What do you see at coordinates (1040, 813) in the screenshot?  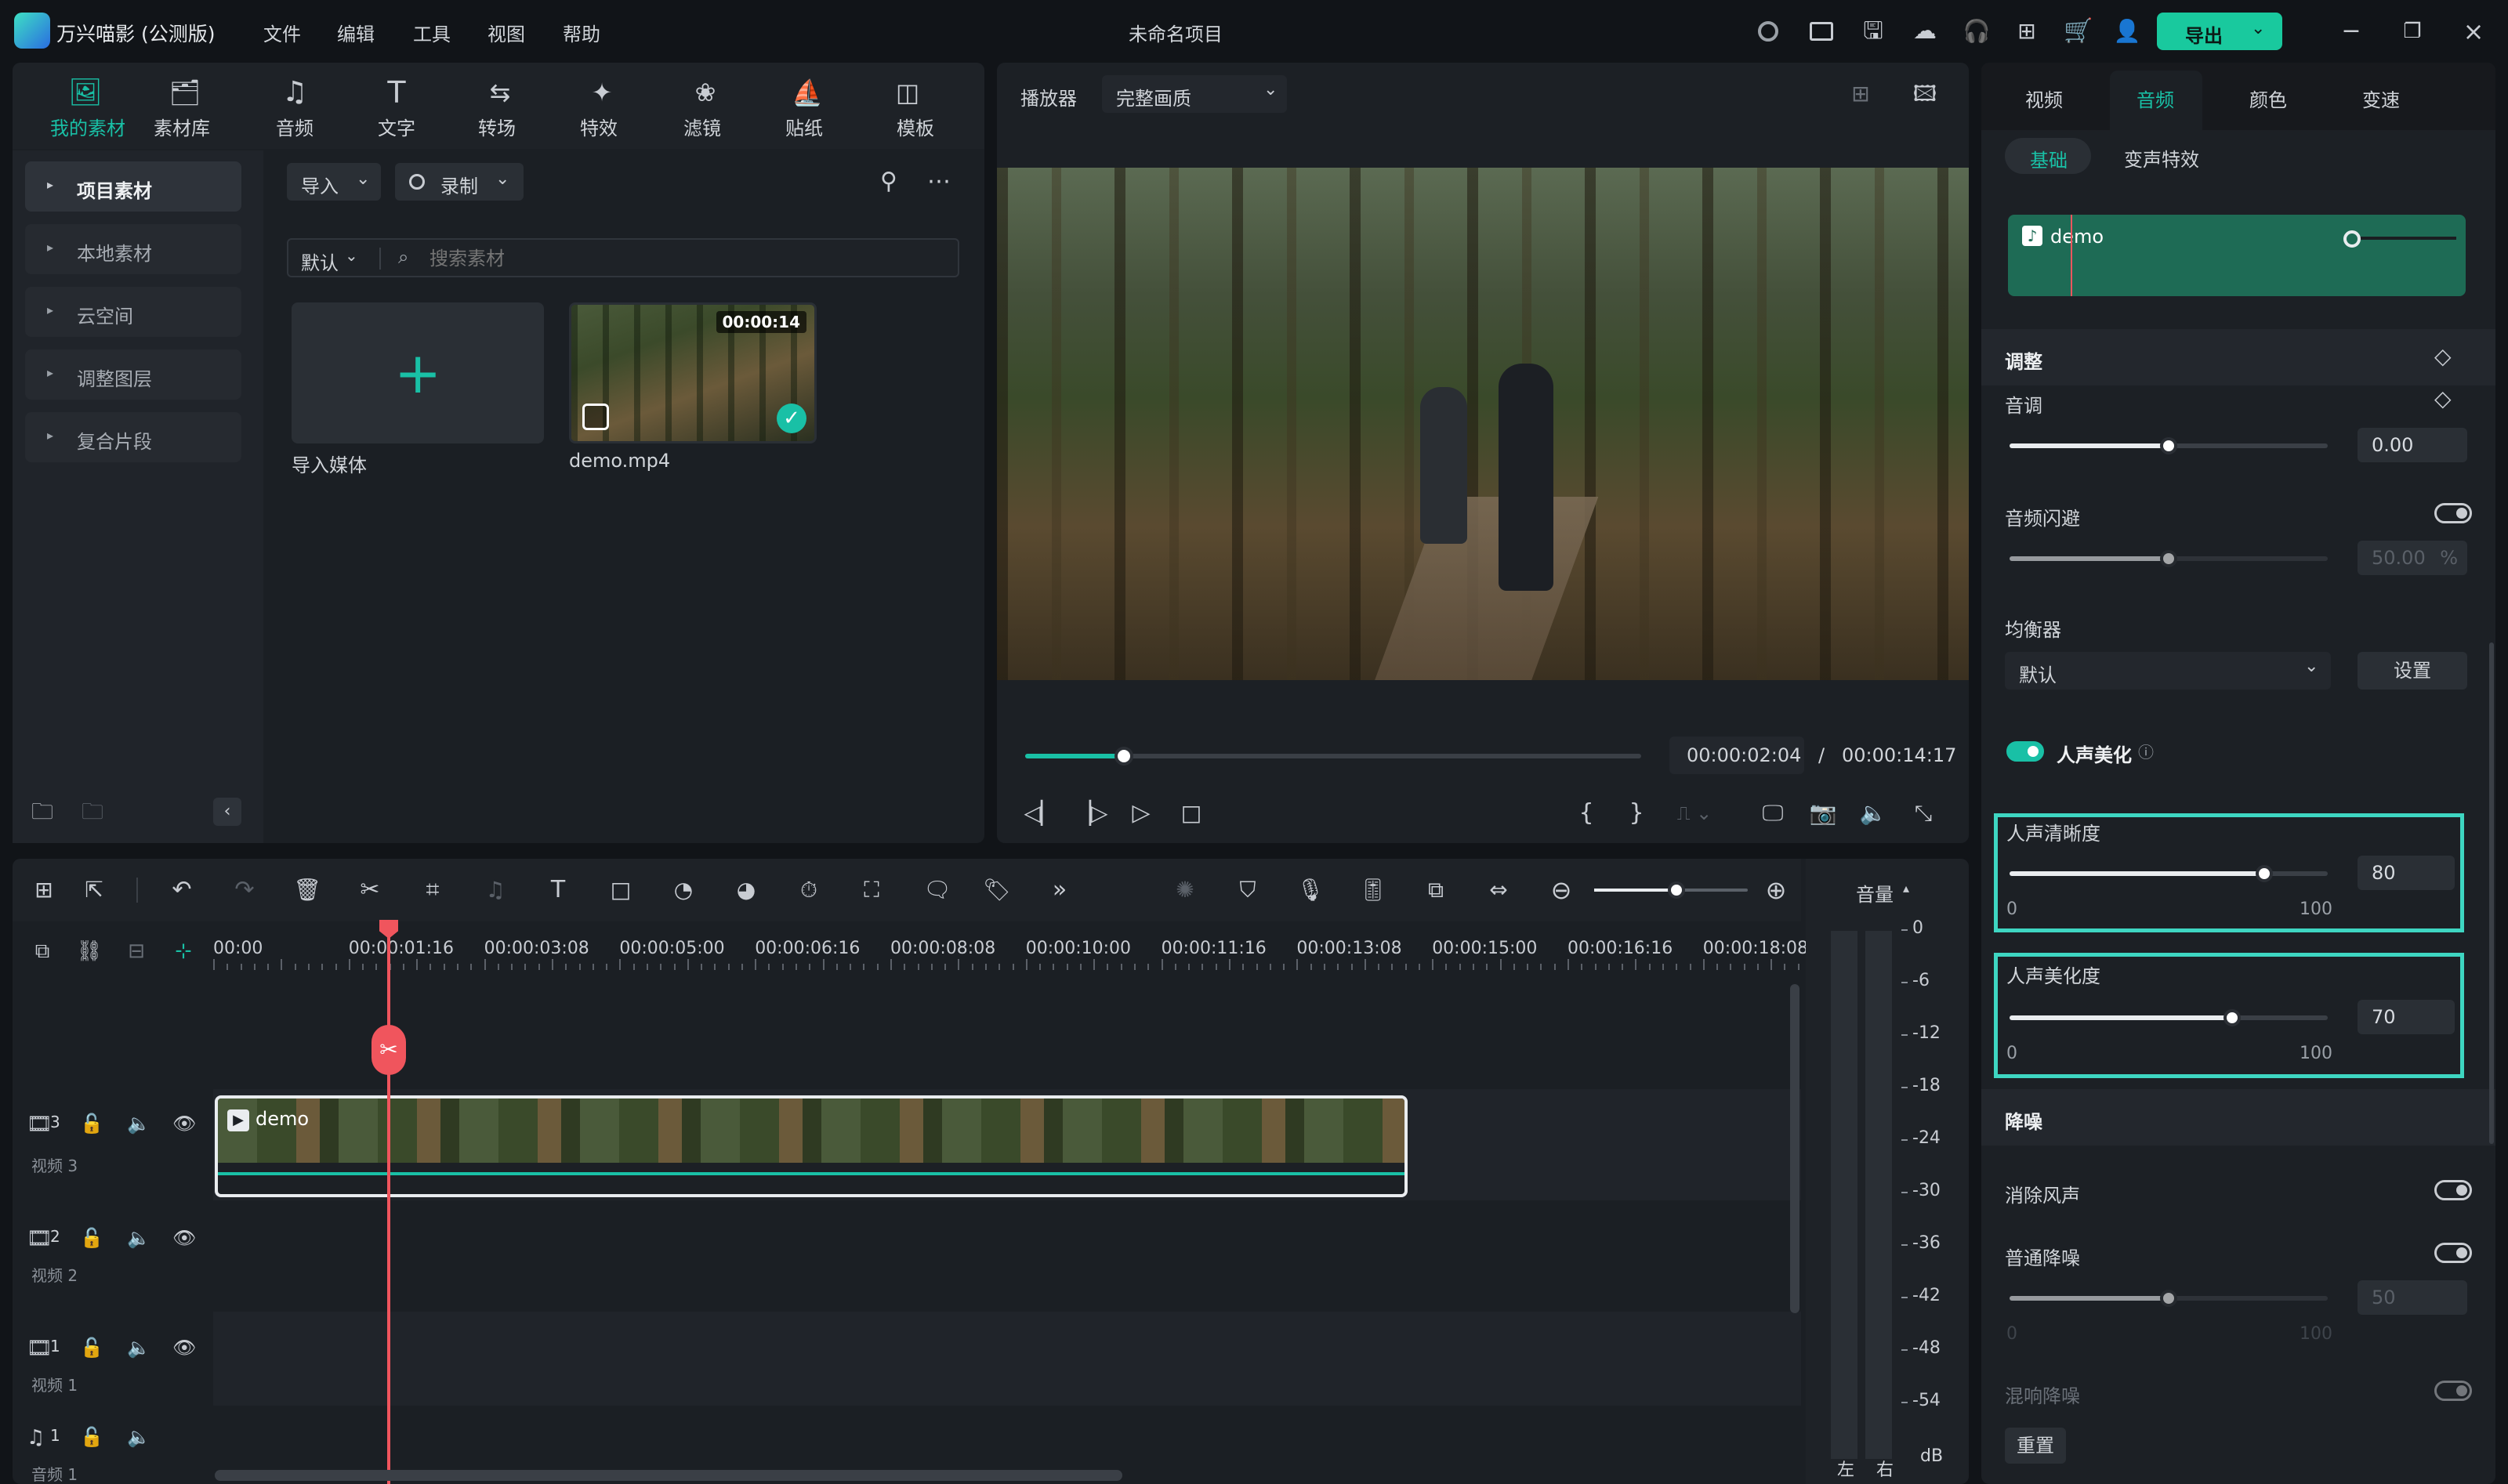 I see `prev-frame-icon: ◁▏` at bounding box center [1040, 813].